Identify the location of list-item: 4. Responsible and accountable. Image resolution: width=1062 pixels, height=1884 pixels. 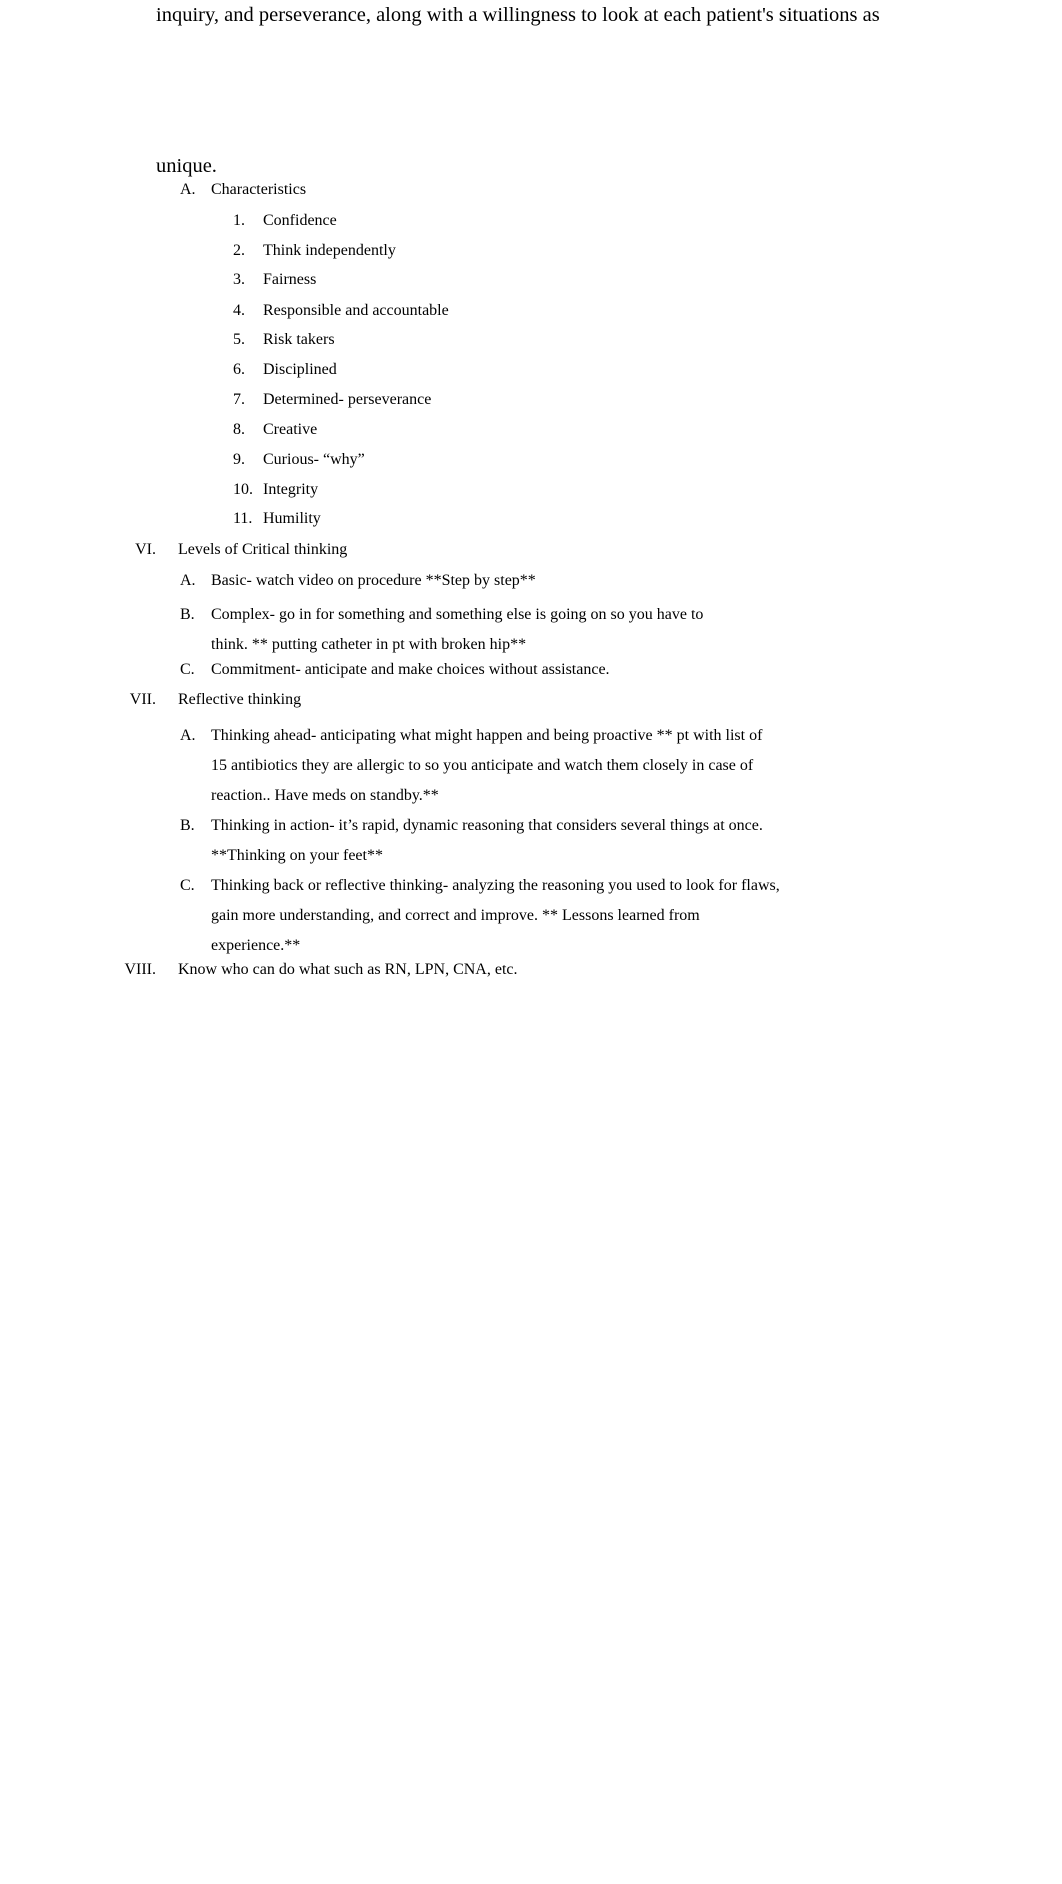
(493, 311).